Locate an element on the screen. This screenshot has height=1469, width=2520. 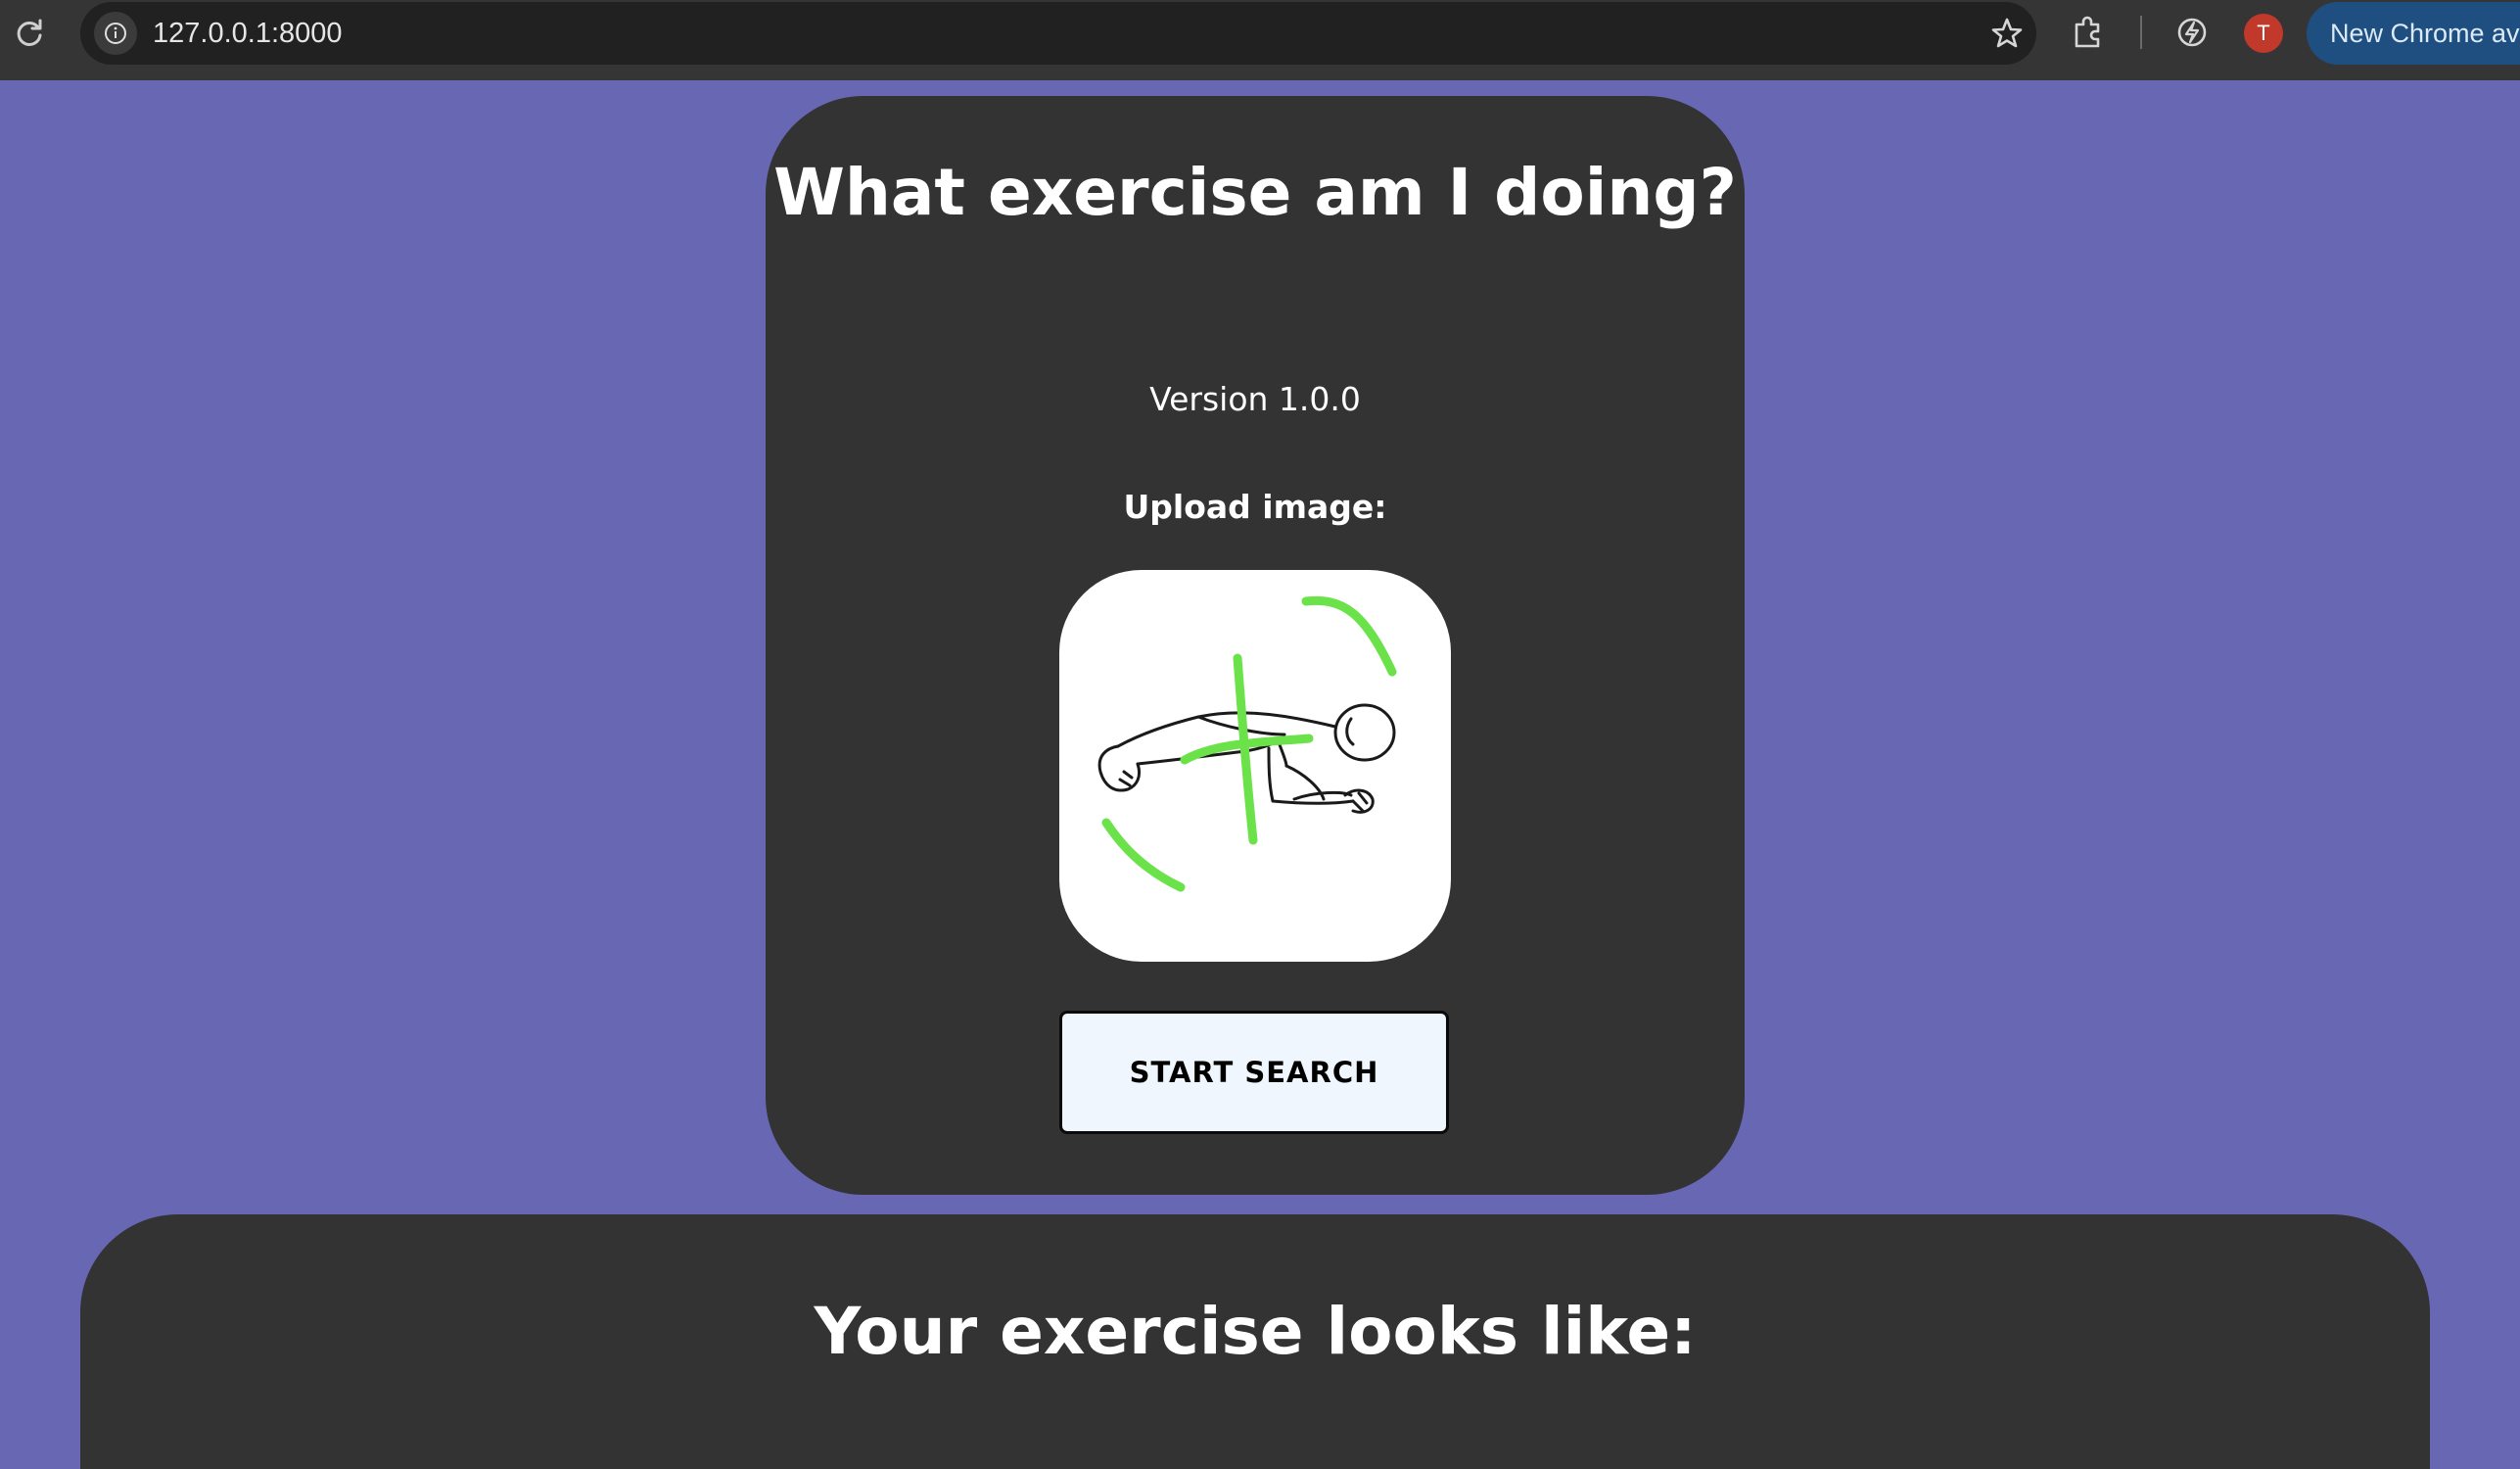
extensions-icon is located at coordinates (2088, 32).